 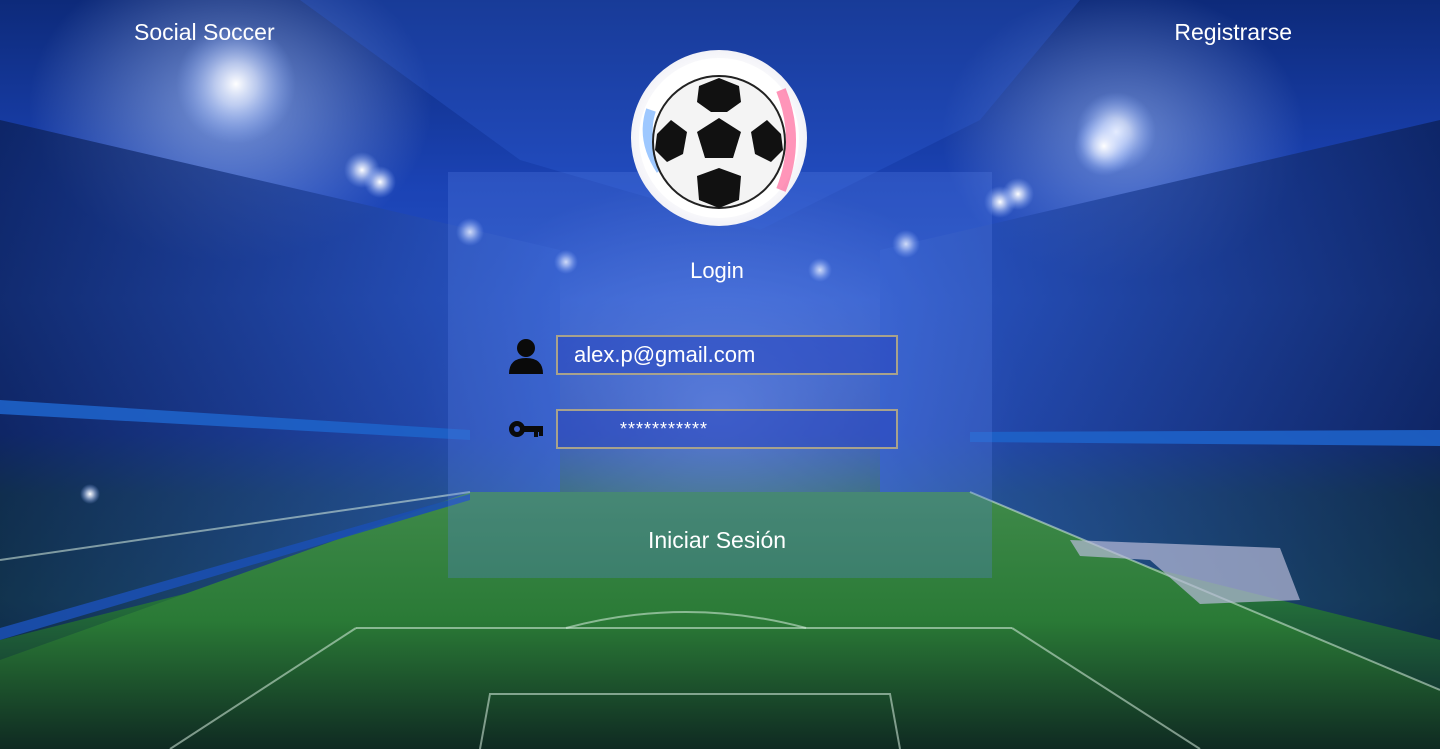 I want to click on user-icon, so click(x=526, y=355).